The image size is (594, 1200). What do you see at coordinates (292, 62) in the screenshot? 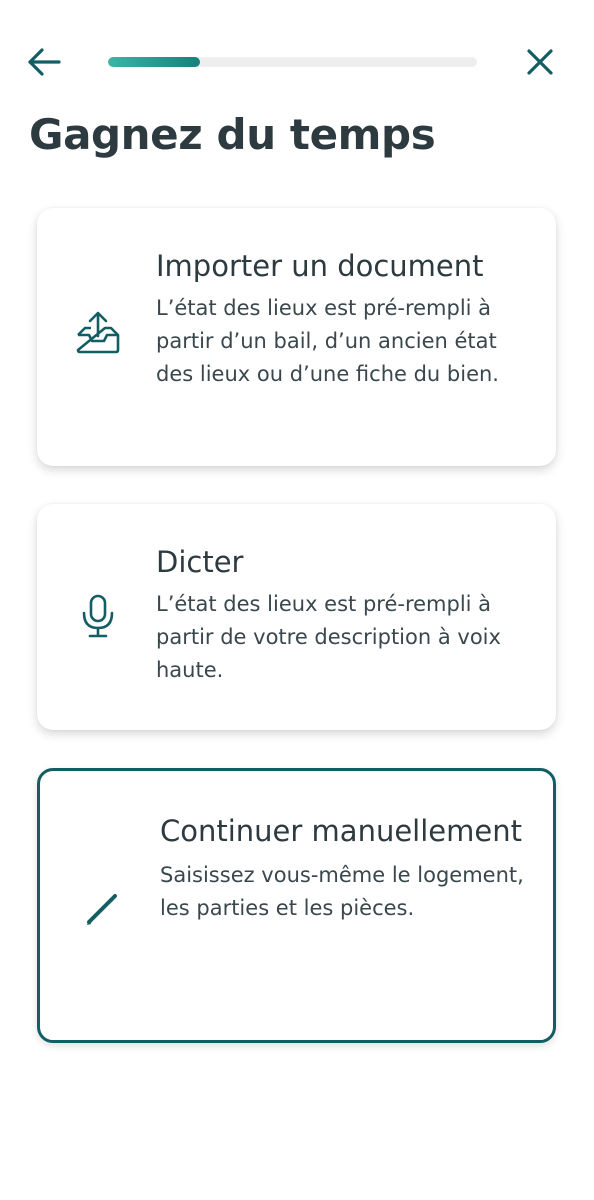
I see `progress-bar` at bounding box center [292, 62].